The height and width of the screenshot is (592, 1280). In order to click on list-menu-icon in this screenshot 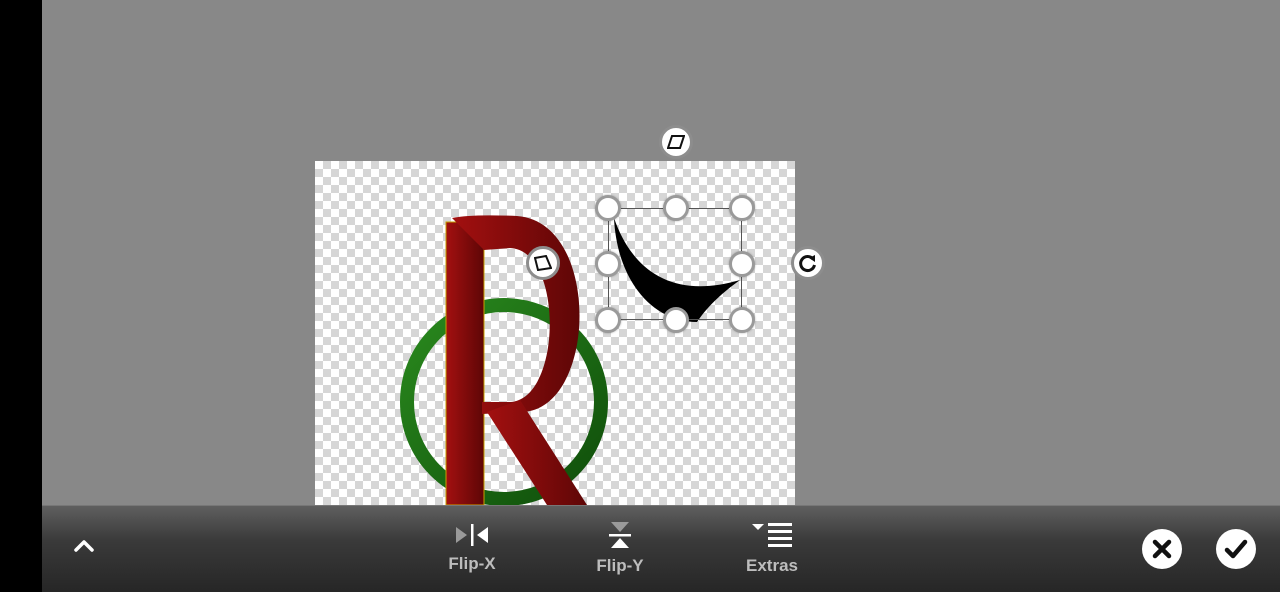, I will do `click(772, 535)`.